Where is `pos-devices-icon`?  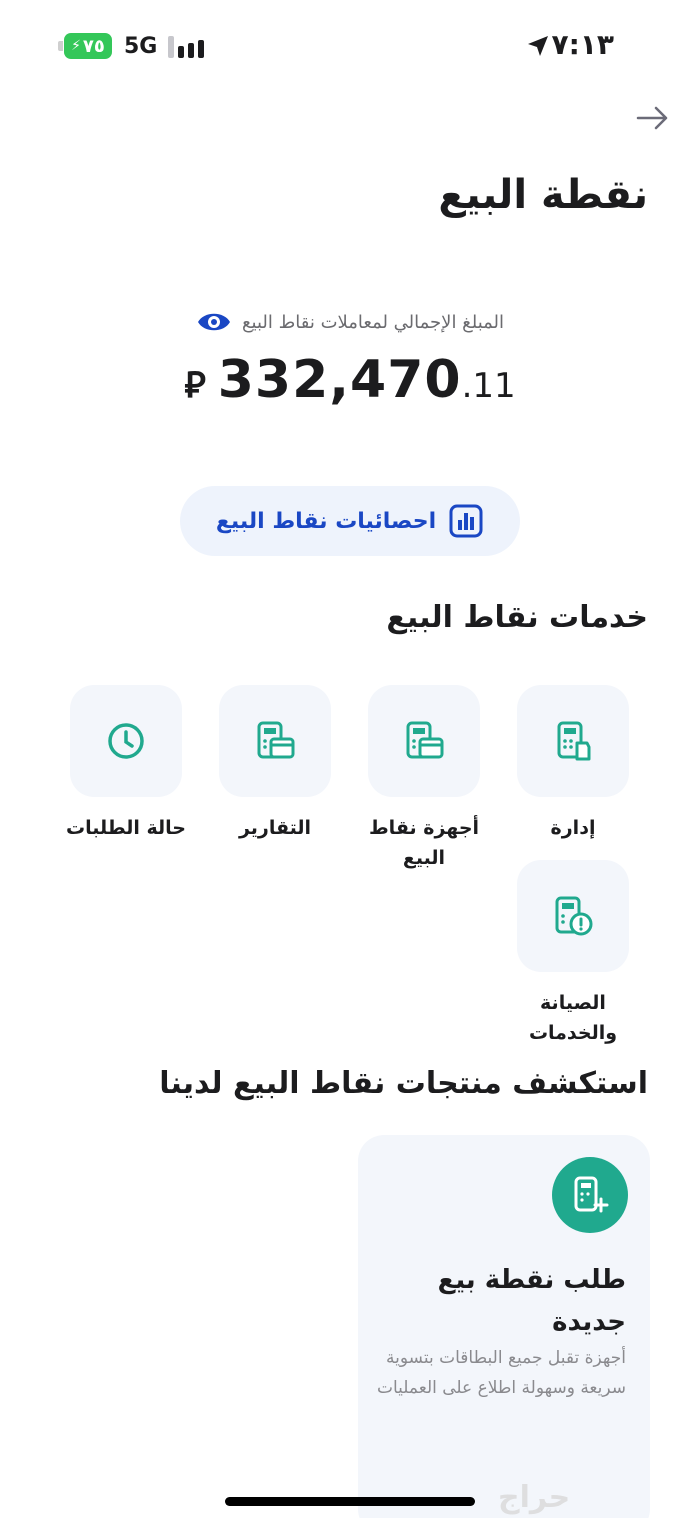
pos-devices-icon is located at coordinates (425, 740).